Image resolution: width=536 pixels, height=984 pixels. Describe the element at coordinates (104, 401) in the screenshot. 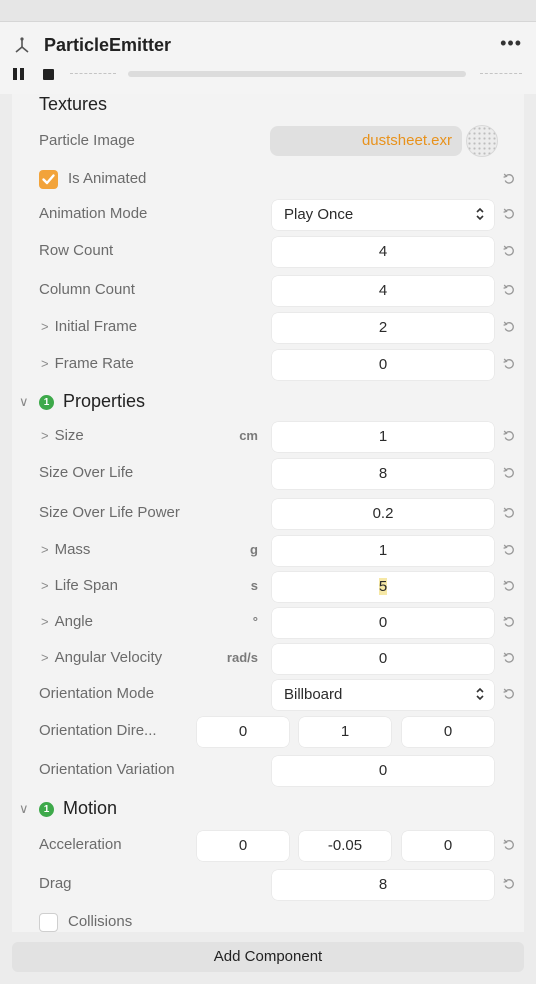

I see `section-properties-title: Properties` at that location.